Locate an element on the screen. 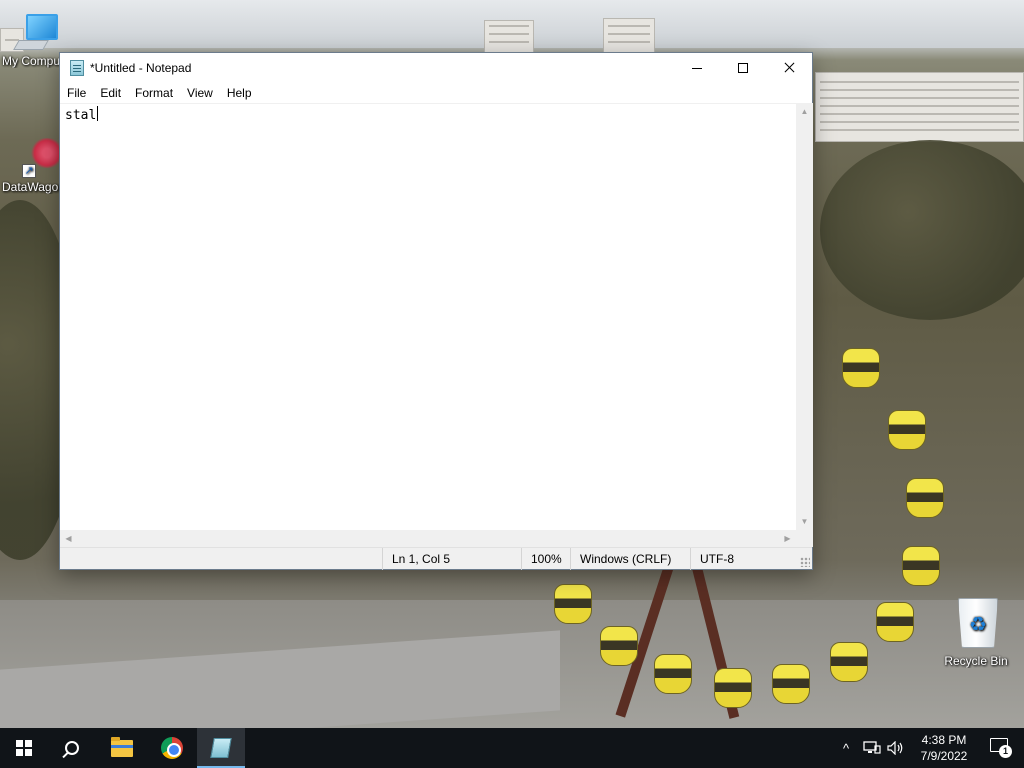 The image size is (1024, 768). scroll-down-arrow-icon: ▼ is located at coordinates (804, 521).